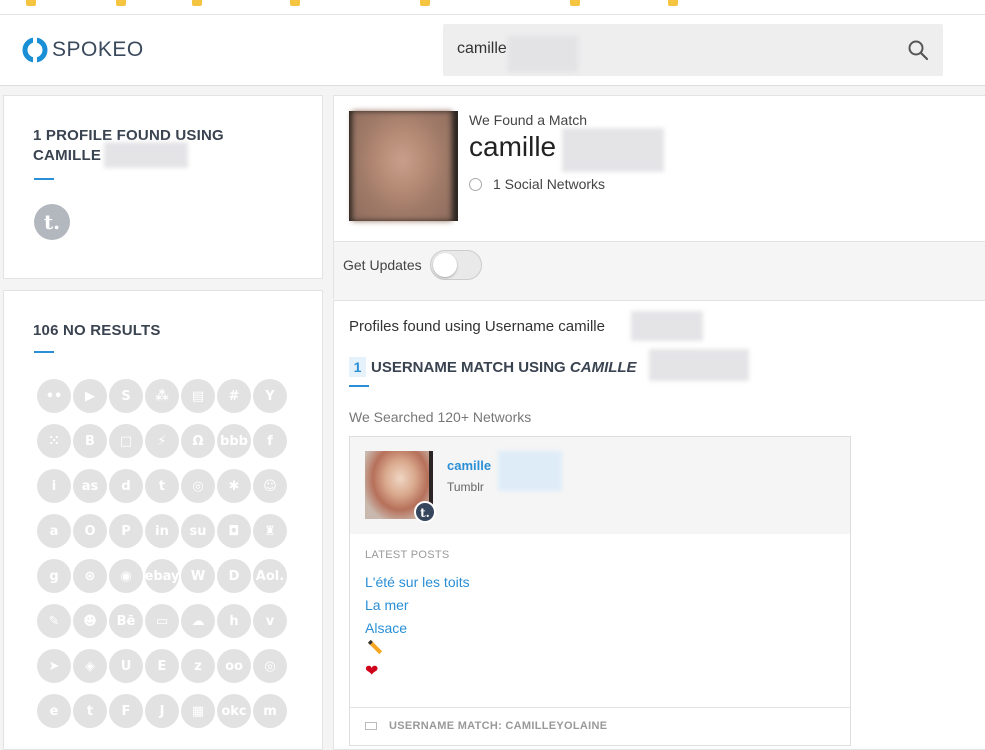 Image resolution: width=985 pixels, height=750 pixels. Describe the element at coordinates (54, 666) in the screenshot. I see `bird-icon: ➤` at that location.